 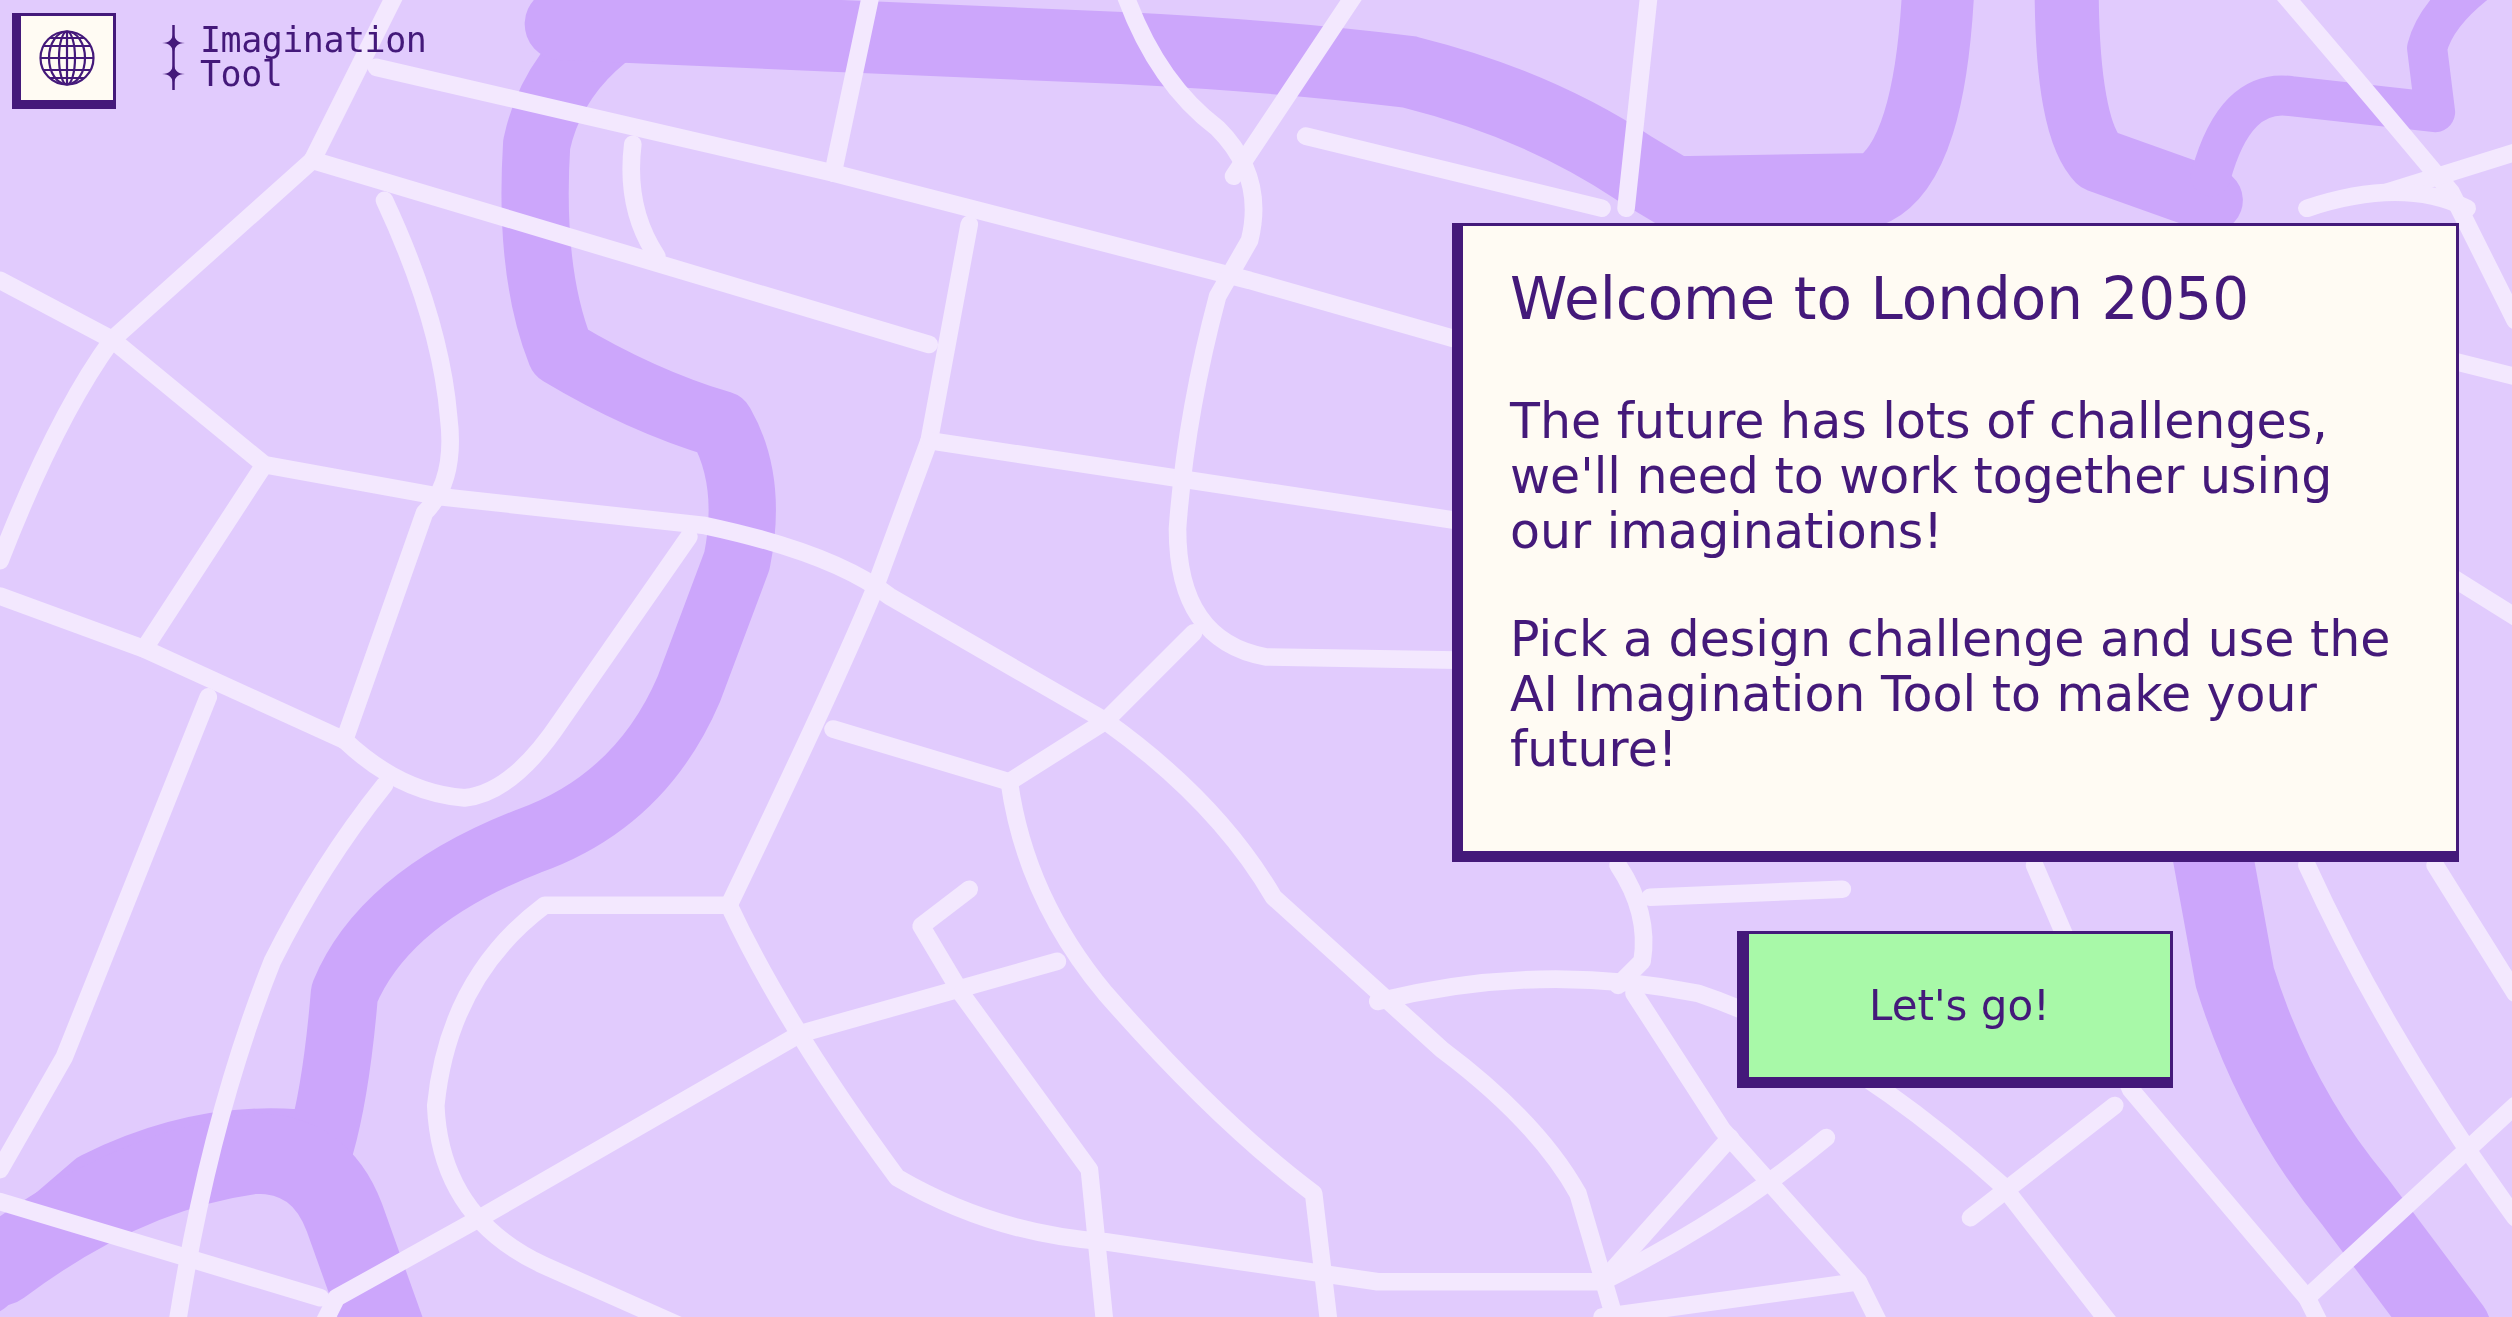 I want to click on card-paragraph: Pick a design challenge and use the AI Imagination Tool to make your future!, so click(x=1951, y=694).